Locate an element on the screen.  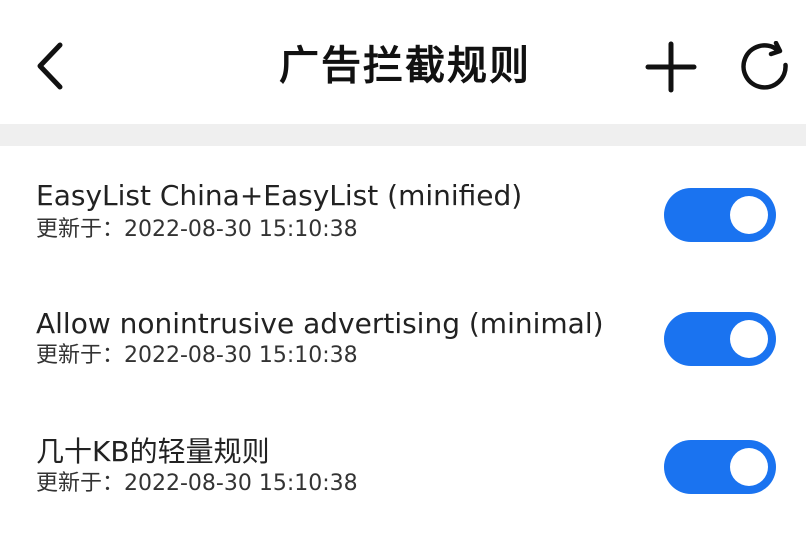
page-title: 广告拦截规则 is located at coordinates (405, 66).